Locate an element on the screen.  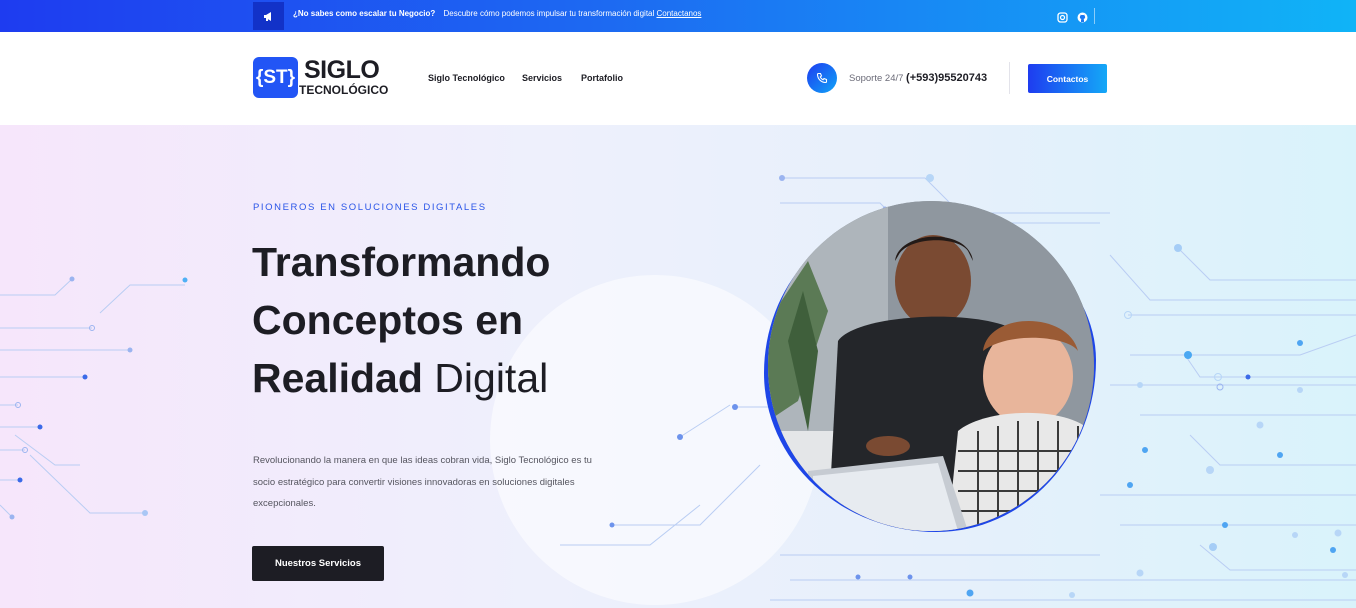
hero-photo-illustration is located at coordinates (931, 366).